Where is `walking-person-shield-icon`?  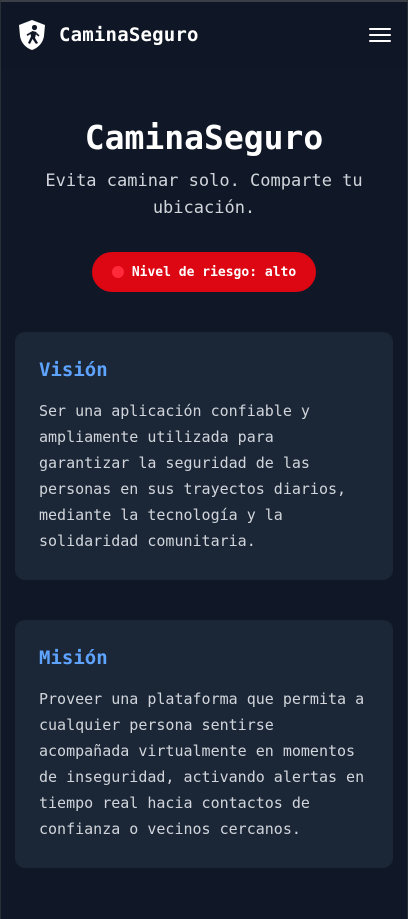 walking-person-shield-icon is located at coordinates (32, 35).